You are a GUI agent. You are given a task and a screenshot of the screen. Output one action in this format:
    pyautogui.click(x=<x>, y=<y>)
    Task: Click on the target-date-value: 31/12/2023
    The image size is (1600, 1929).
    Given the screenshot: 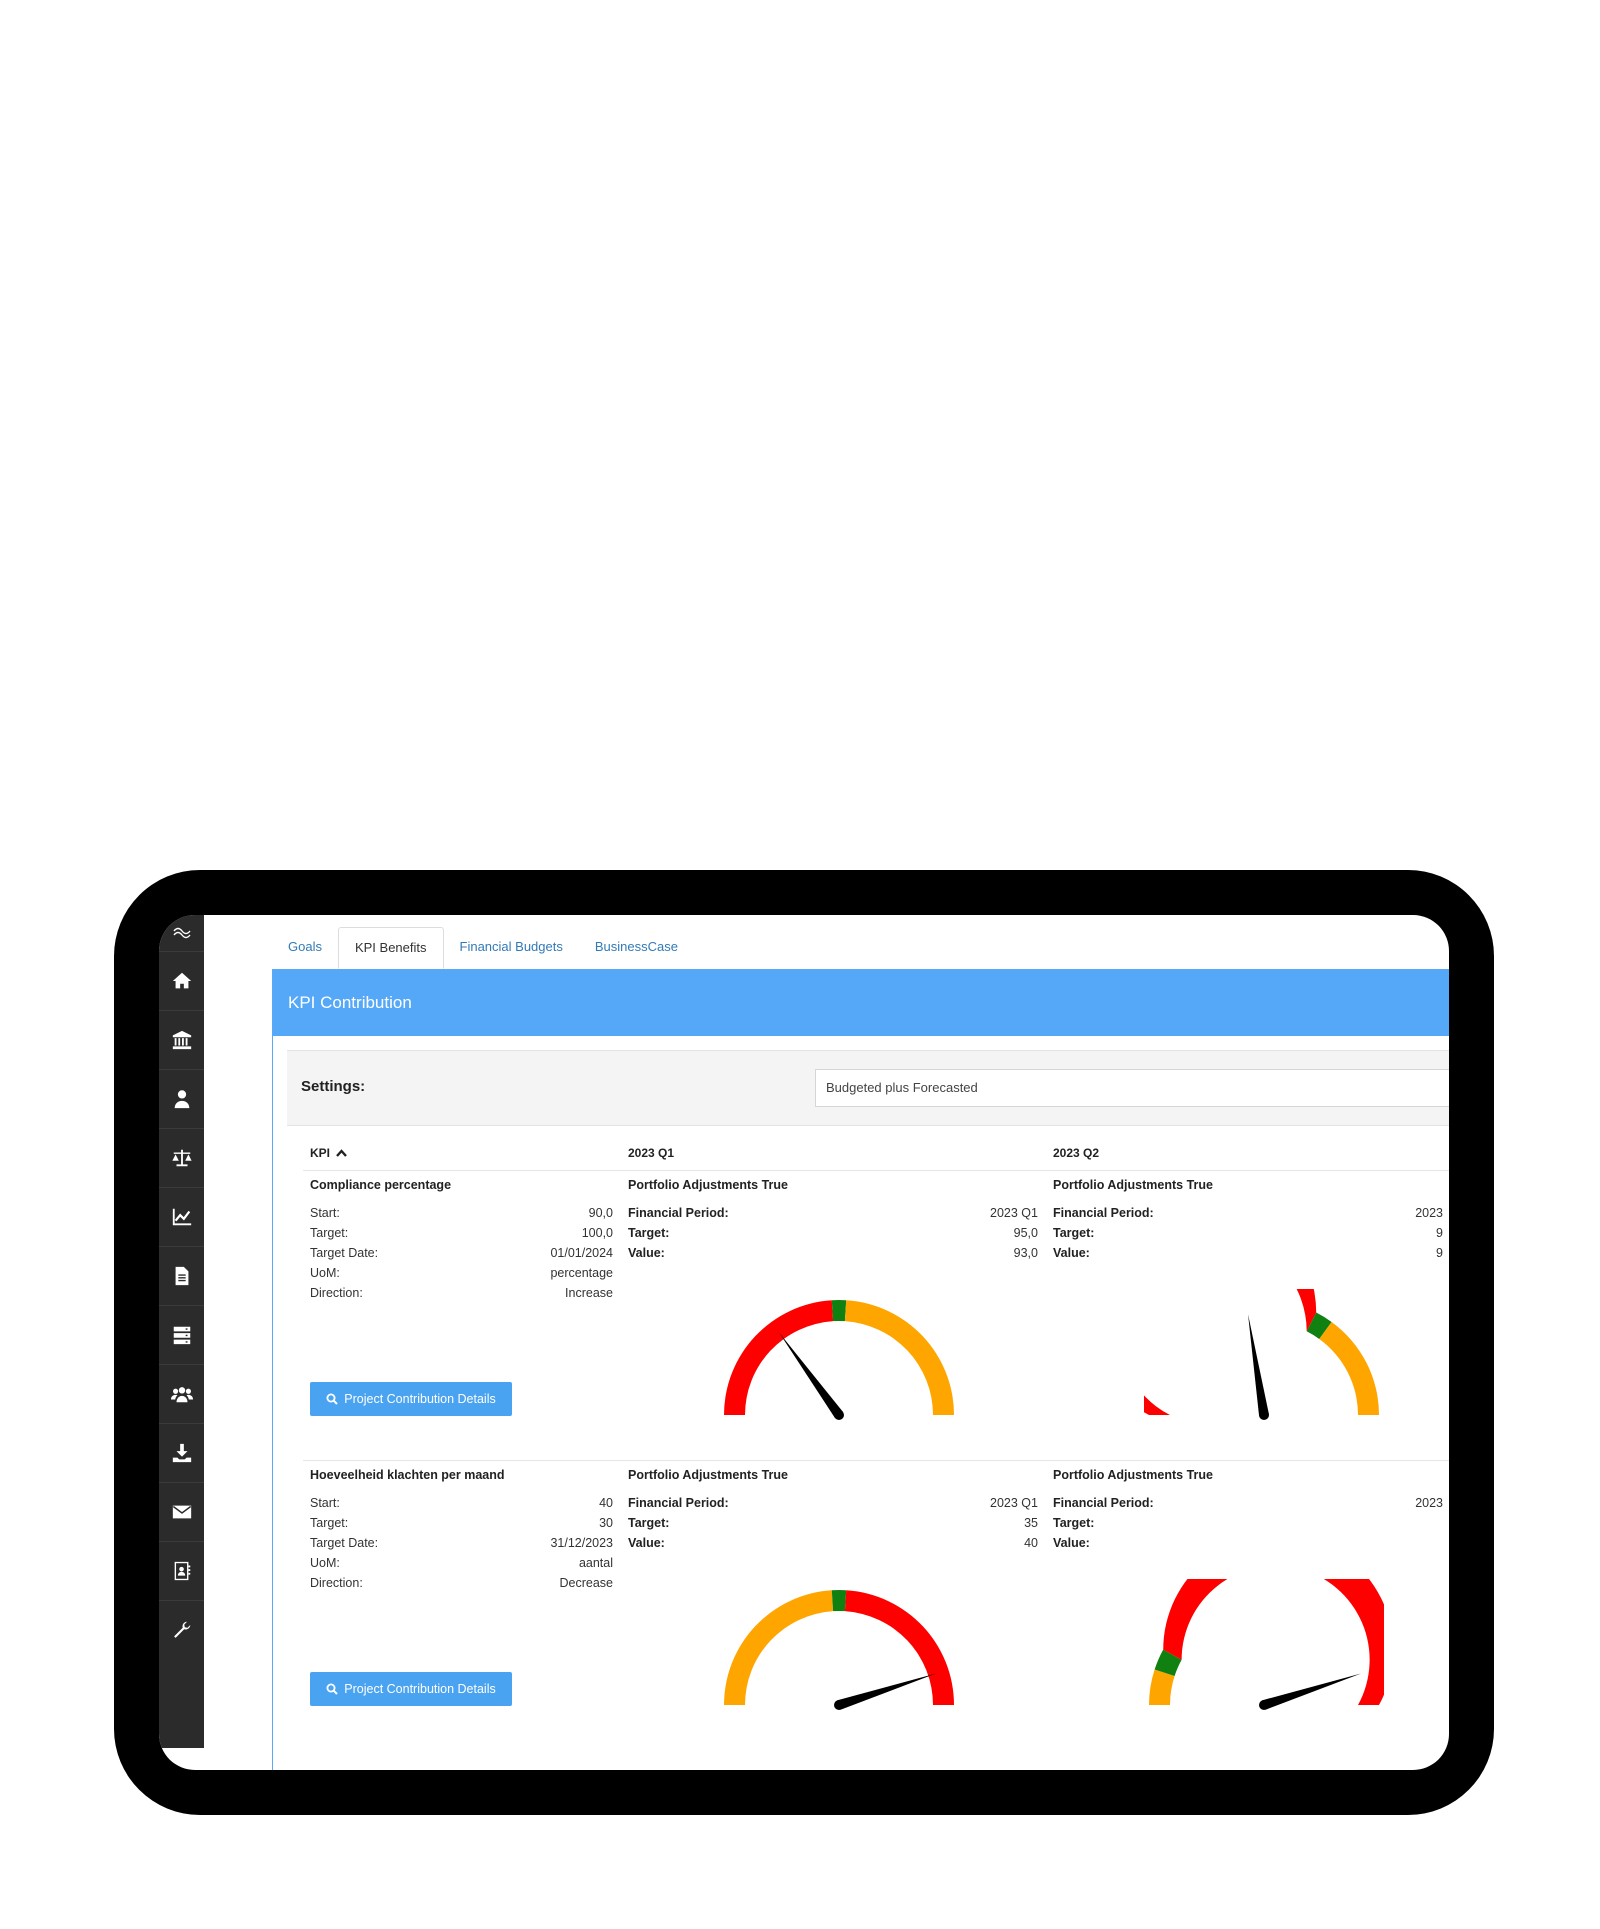 What is the action you would take?
    pyautogui.click(x=581, y=1543)
    